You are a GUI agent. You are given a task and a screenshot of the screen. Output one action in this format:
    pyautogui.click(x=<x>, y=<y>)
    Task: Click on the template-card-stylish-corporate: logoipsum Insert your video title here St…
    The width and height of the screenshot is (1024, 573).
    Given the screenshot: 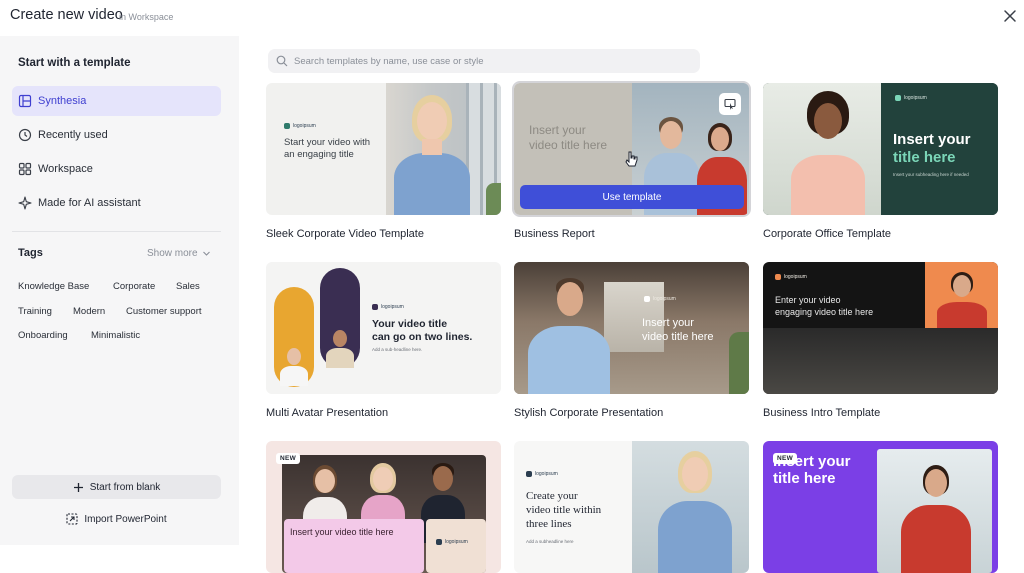 What is the action you would take?
    pyautogui.click(x=631, y=340)
    